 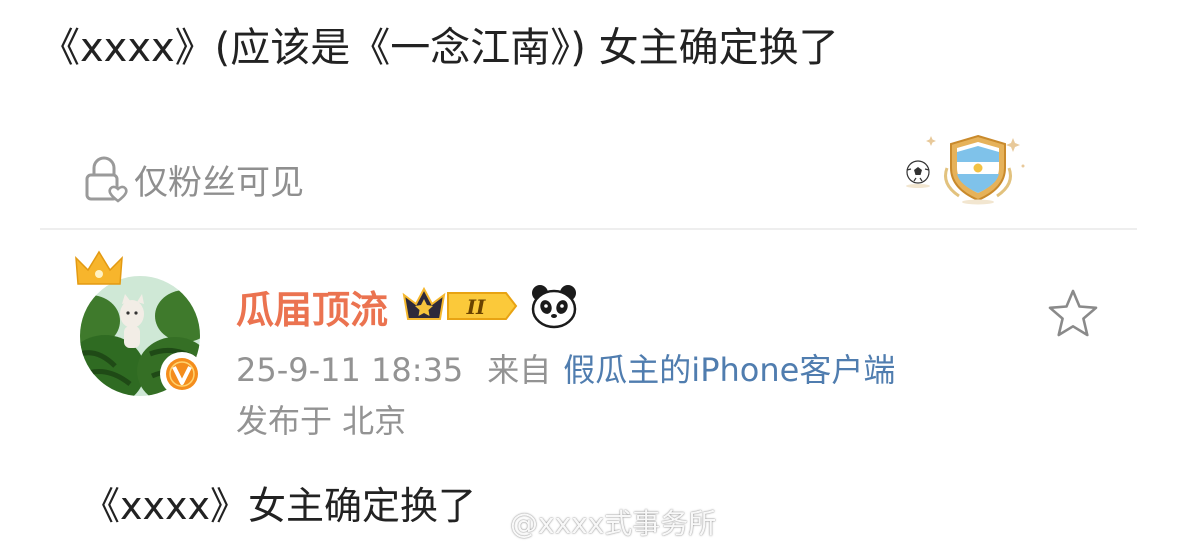 What do you see at coordinates (461, 306) in the screenshot?
I see `crown-level-badge-icon: II` at bounding box center [461, 306].